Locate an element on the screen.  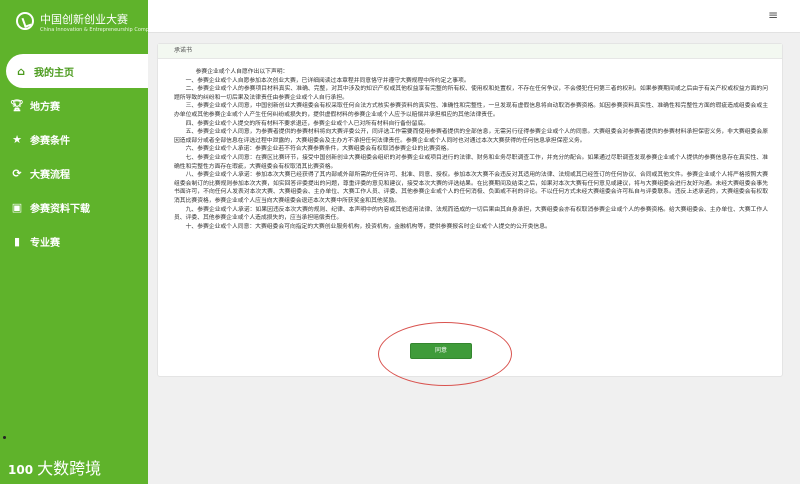
sidebar-item-label: 我的主页 is located at coordinates (54, 73).